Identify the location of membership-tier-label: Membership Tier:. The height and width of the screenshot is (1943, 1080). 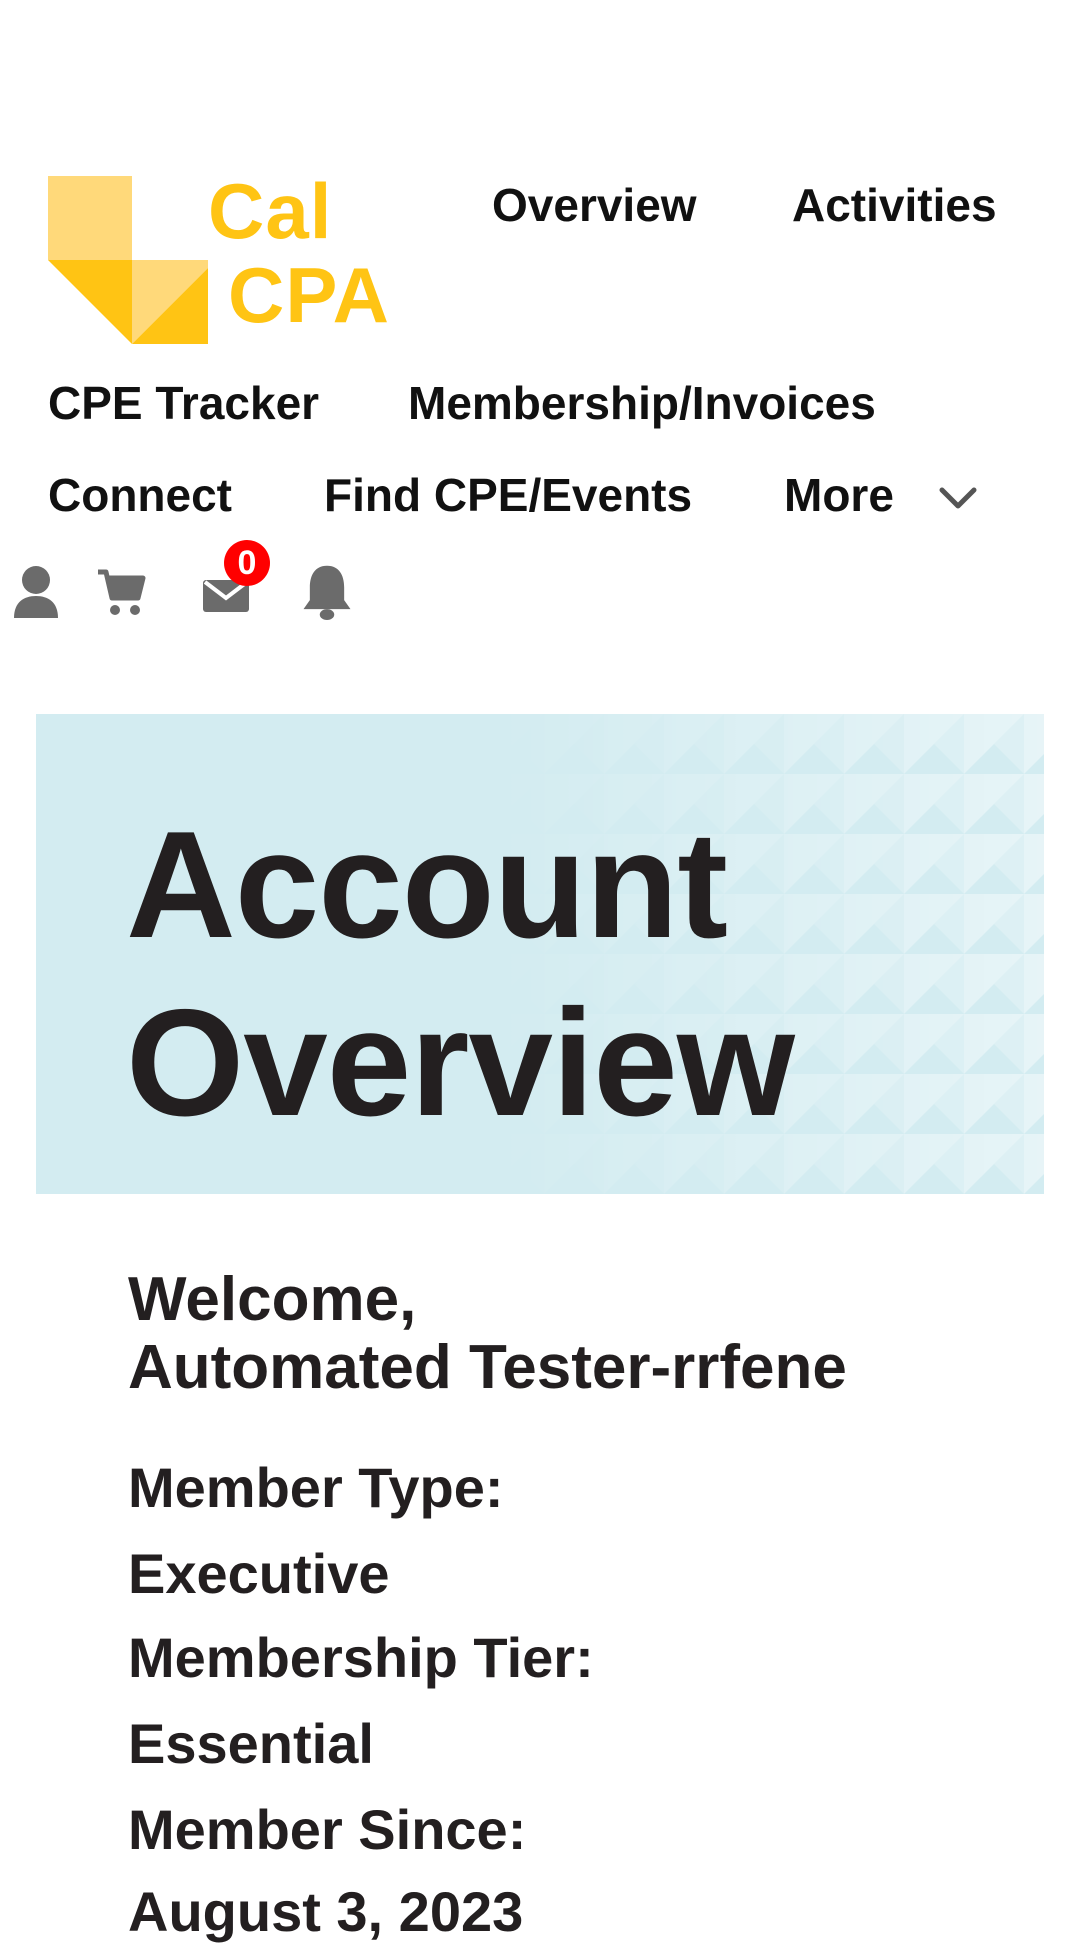
(361, 1657).